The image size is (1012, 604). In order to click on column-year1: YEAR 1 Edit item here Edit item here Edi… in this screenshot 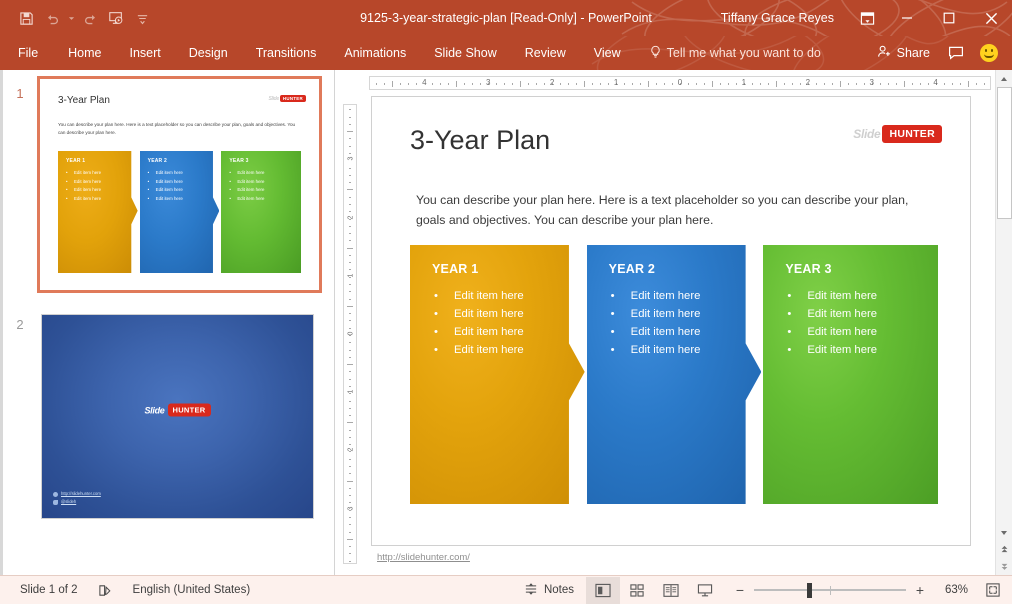, I will do `click(497, 374)`.